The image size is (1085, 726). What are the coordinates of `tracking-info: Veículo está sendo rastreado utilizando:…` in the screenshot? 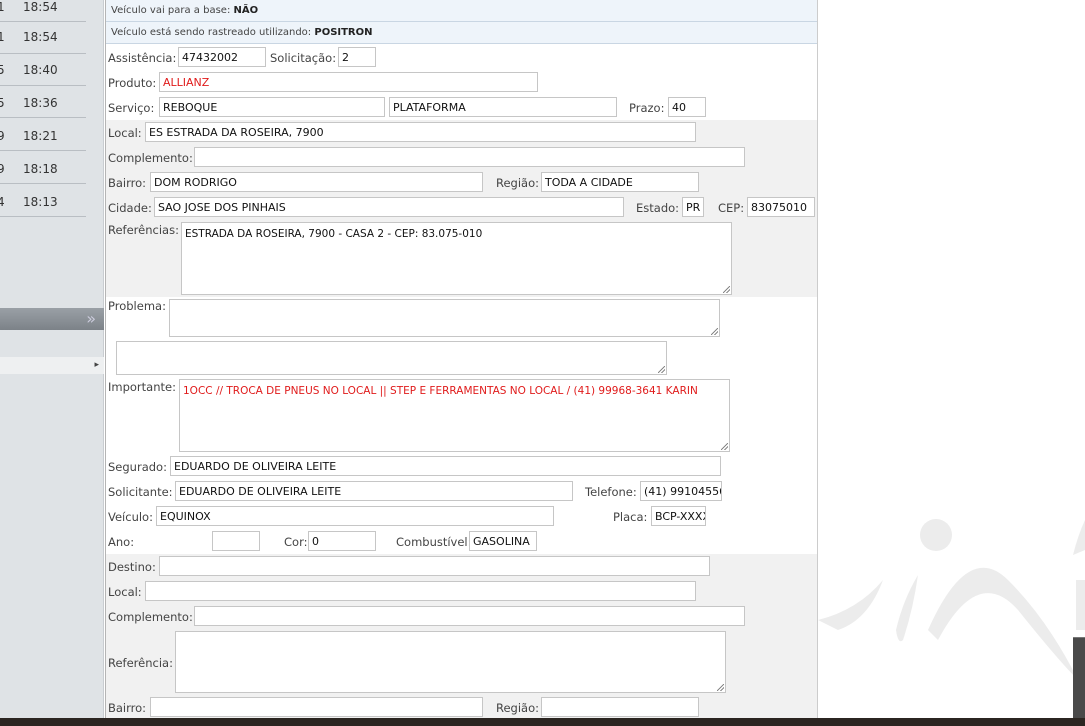 It's located at (461, 33).